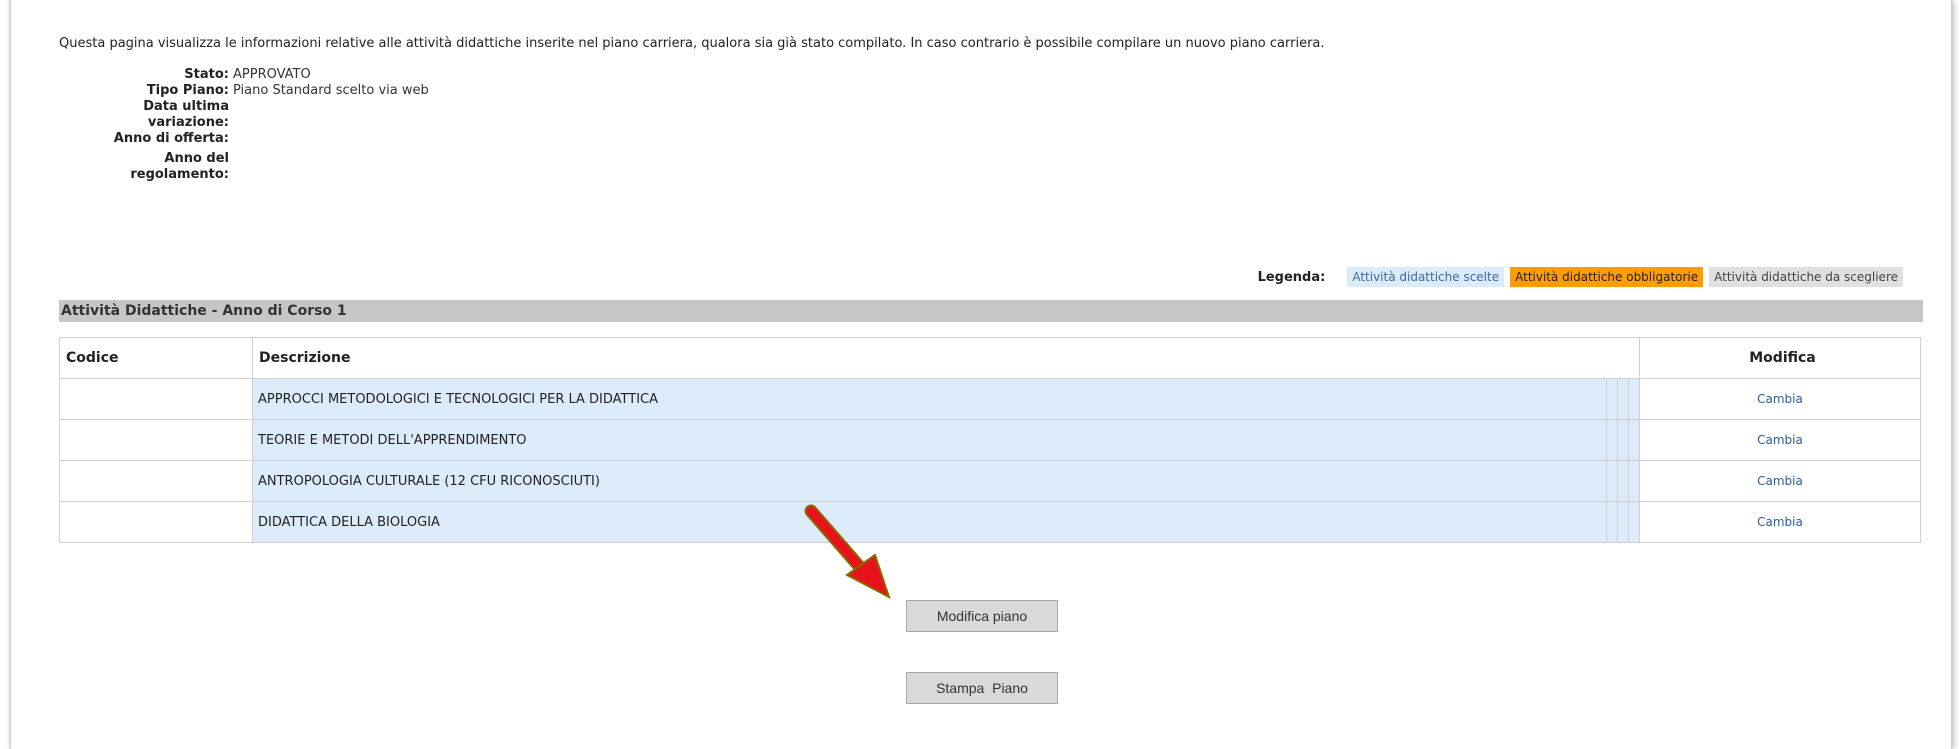 The width and height of the screenshot is (1959, 749). I want to click on info-row-last-change: Data ultima variazione:, so click(260, 115).